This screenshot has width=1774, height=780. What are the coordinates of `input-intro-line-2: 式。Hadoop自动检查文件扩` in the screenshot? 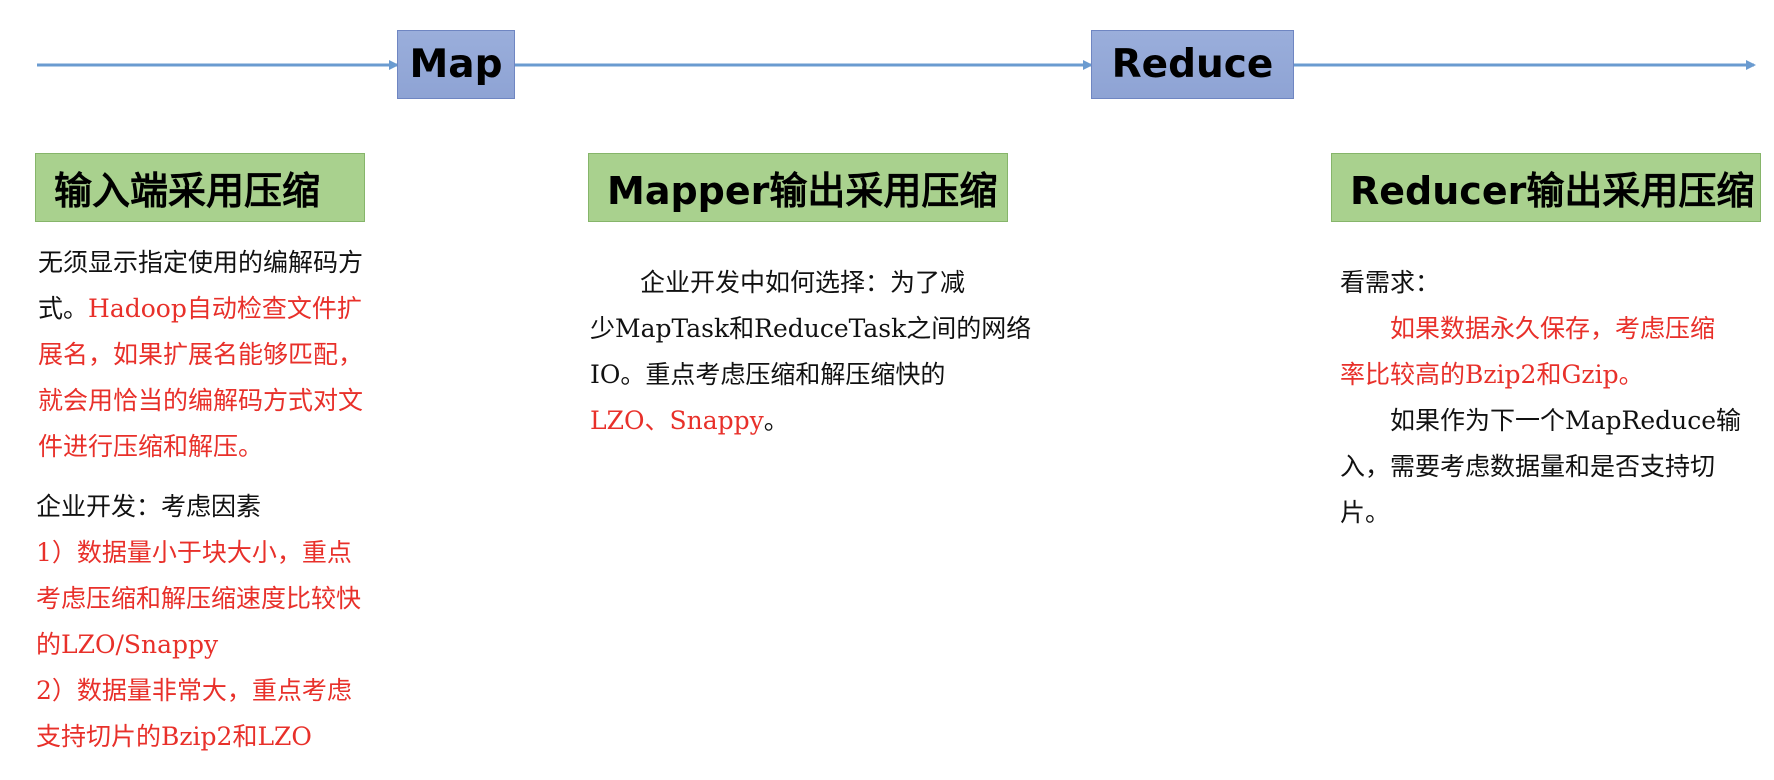 It's located at (200, 309).